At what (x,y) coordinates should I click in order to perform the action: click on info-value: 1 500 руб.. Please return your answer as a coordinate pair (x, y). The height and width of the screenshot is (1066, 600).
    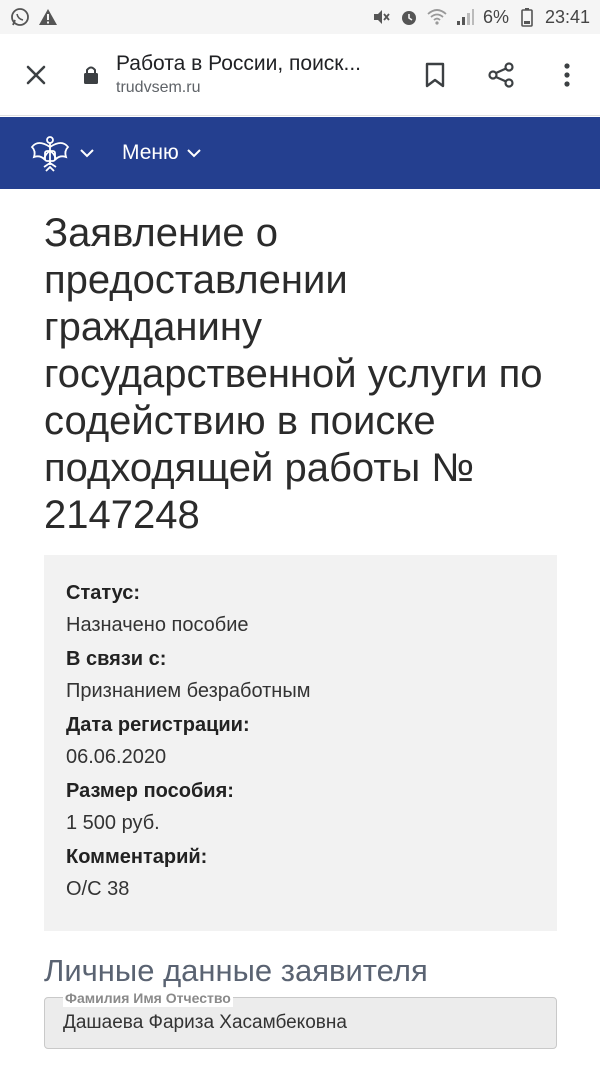
    Looking at the image, I should click on (113, 823).